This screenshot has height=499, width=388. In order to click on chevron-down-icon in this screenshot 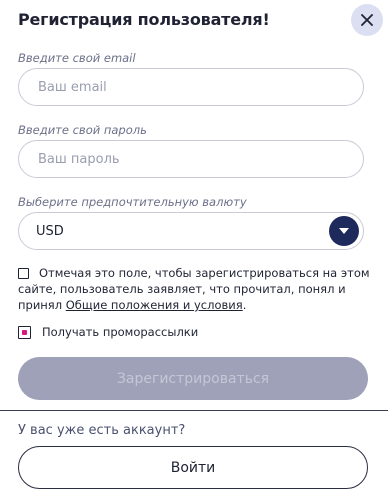, I will do `click(344, 231)`.